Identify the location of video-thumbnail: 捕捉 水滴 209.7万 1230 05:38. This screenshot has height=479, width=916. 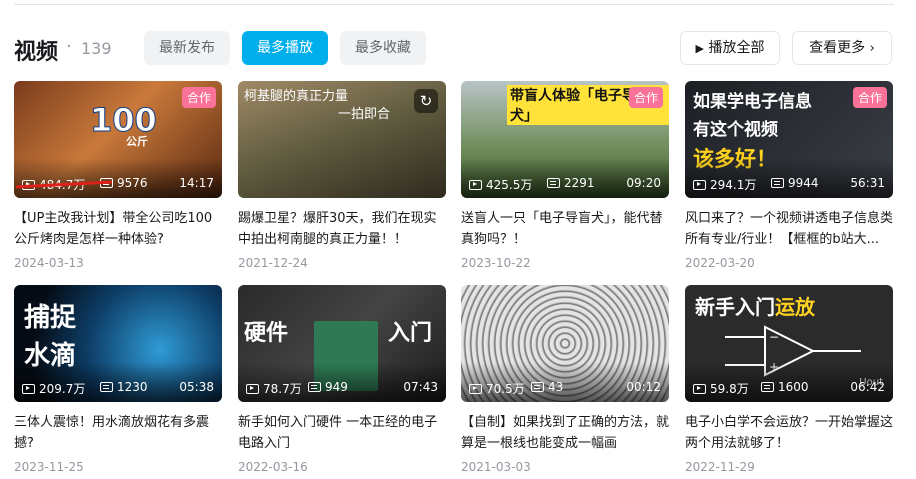
(118, 343).